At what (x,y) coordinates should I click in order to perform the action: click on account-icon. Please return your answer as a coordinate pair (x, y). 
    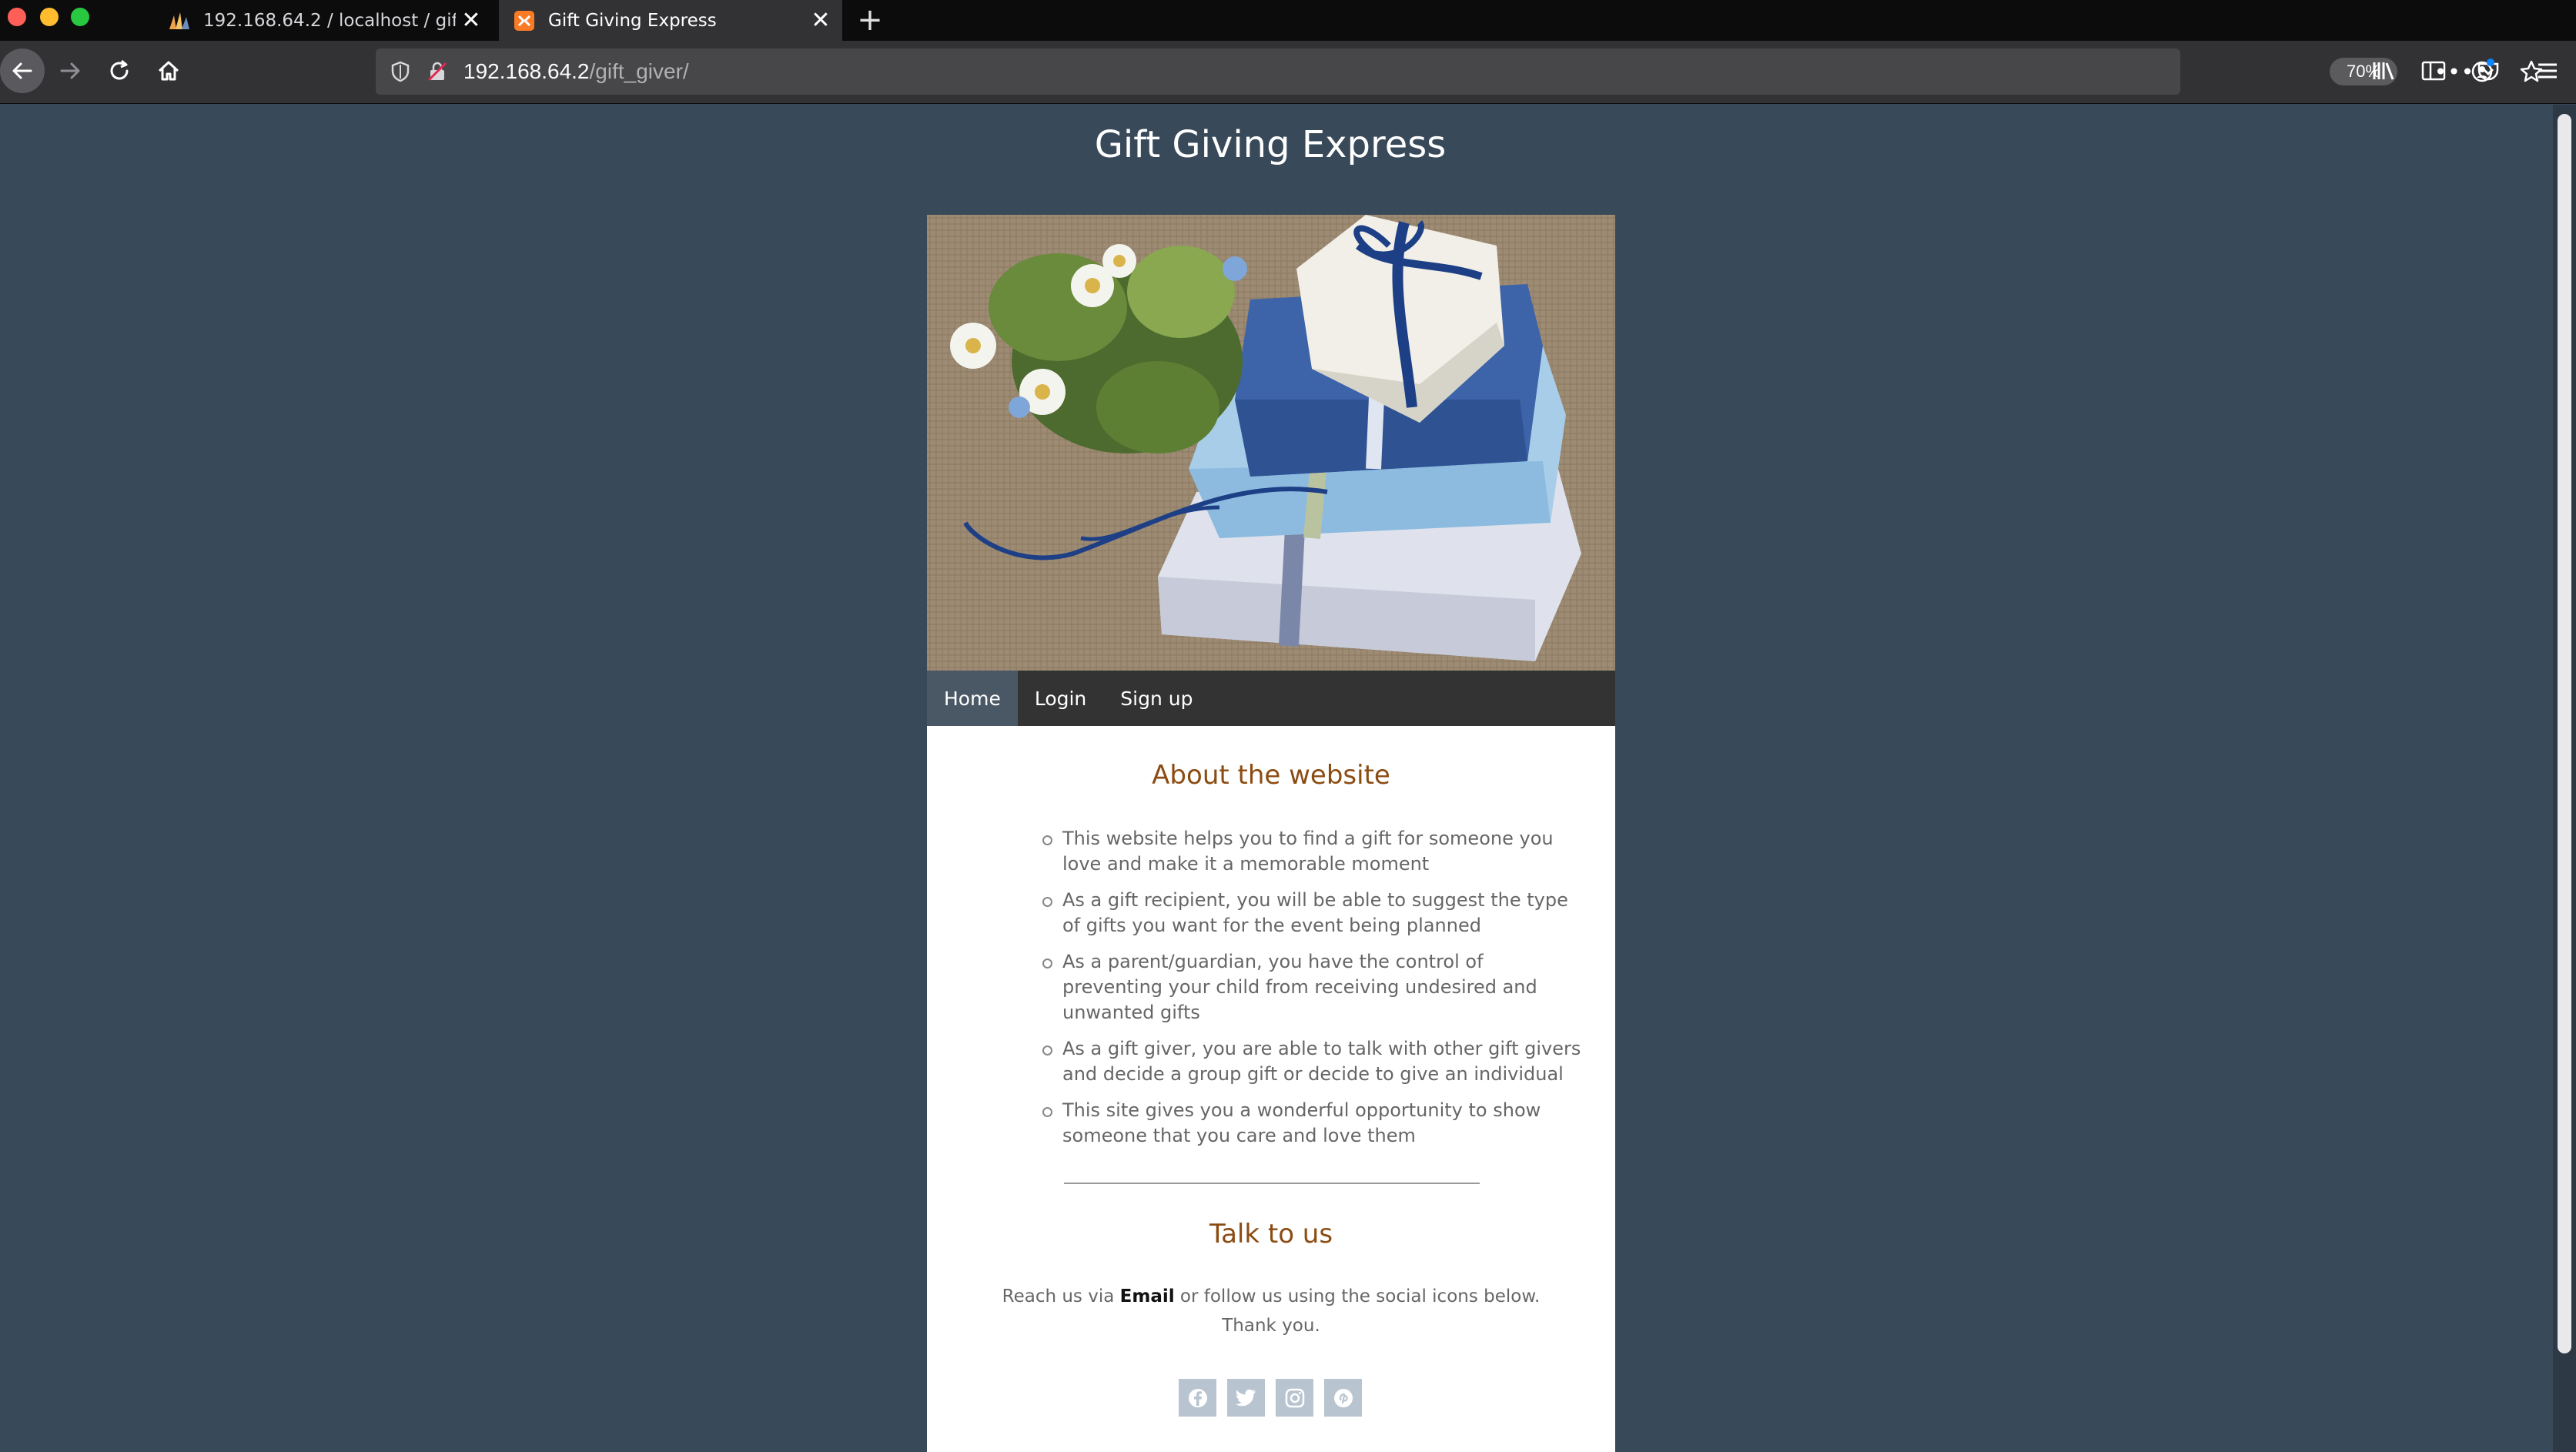
    Looking at the image, I should click on (2483, 70).